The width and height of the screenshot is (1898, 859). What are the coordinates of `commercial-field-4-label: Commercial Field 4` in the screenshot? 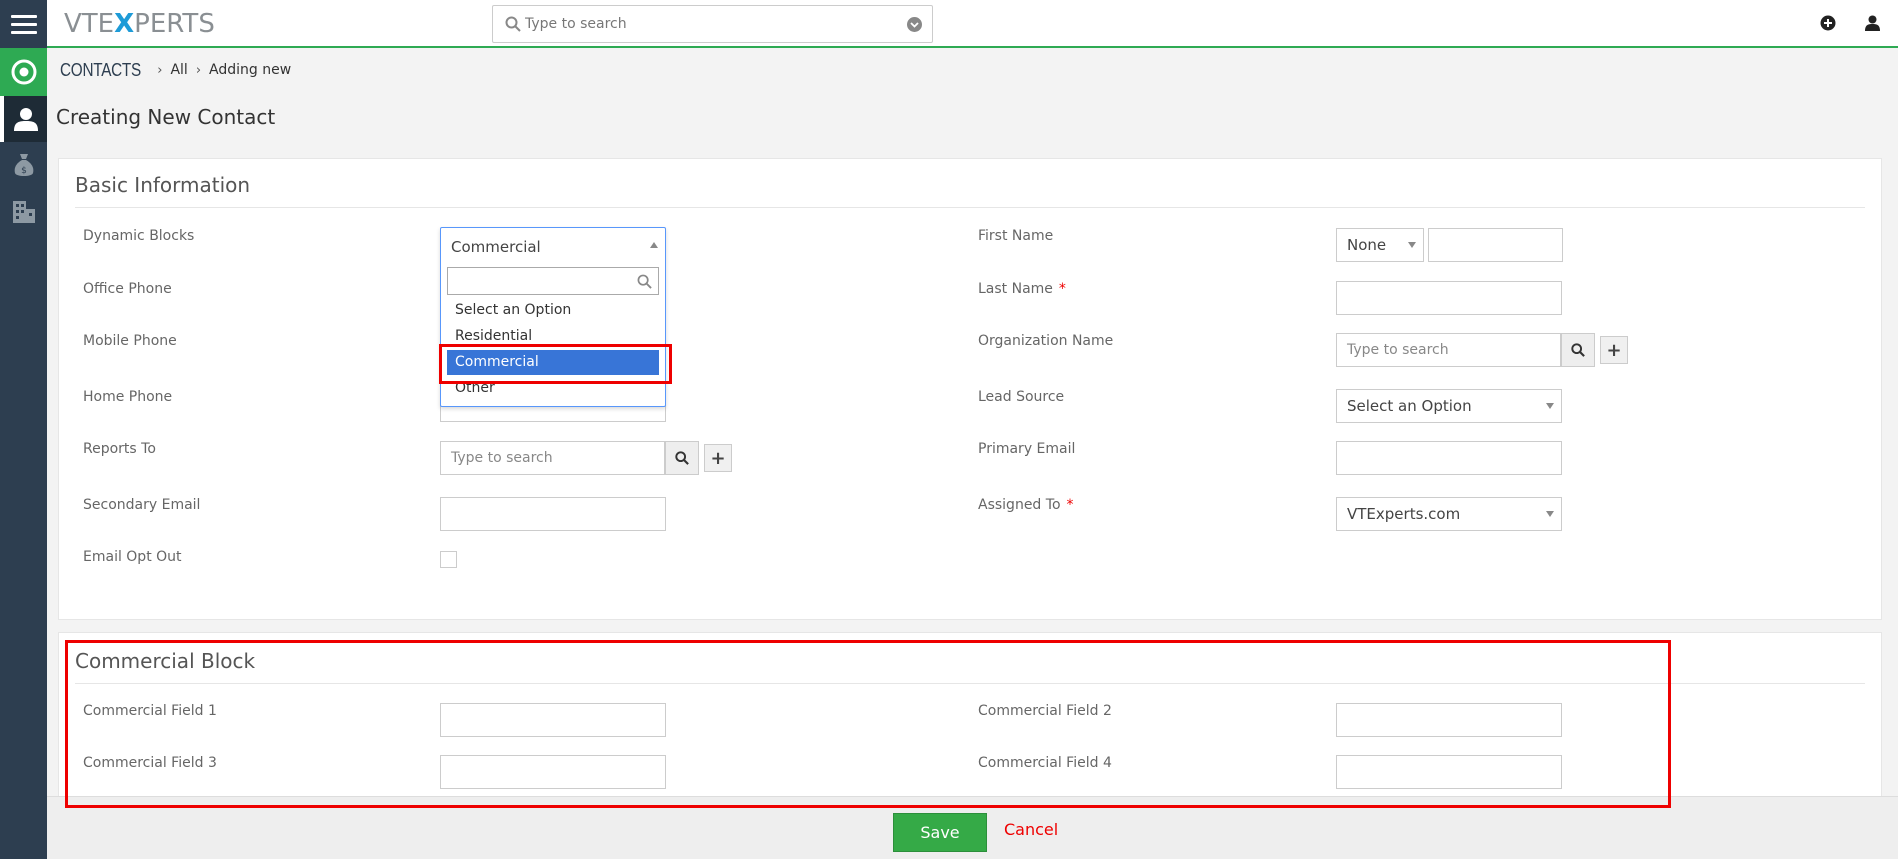 It's located at (1045, 763).